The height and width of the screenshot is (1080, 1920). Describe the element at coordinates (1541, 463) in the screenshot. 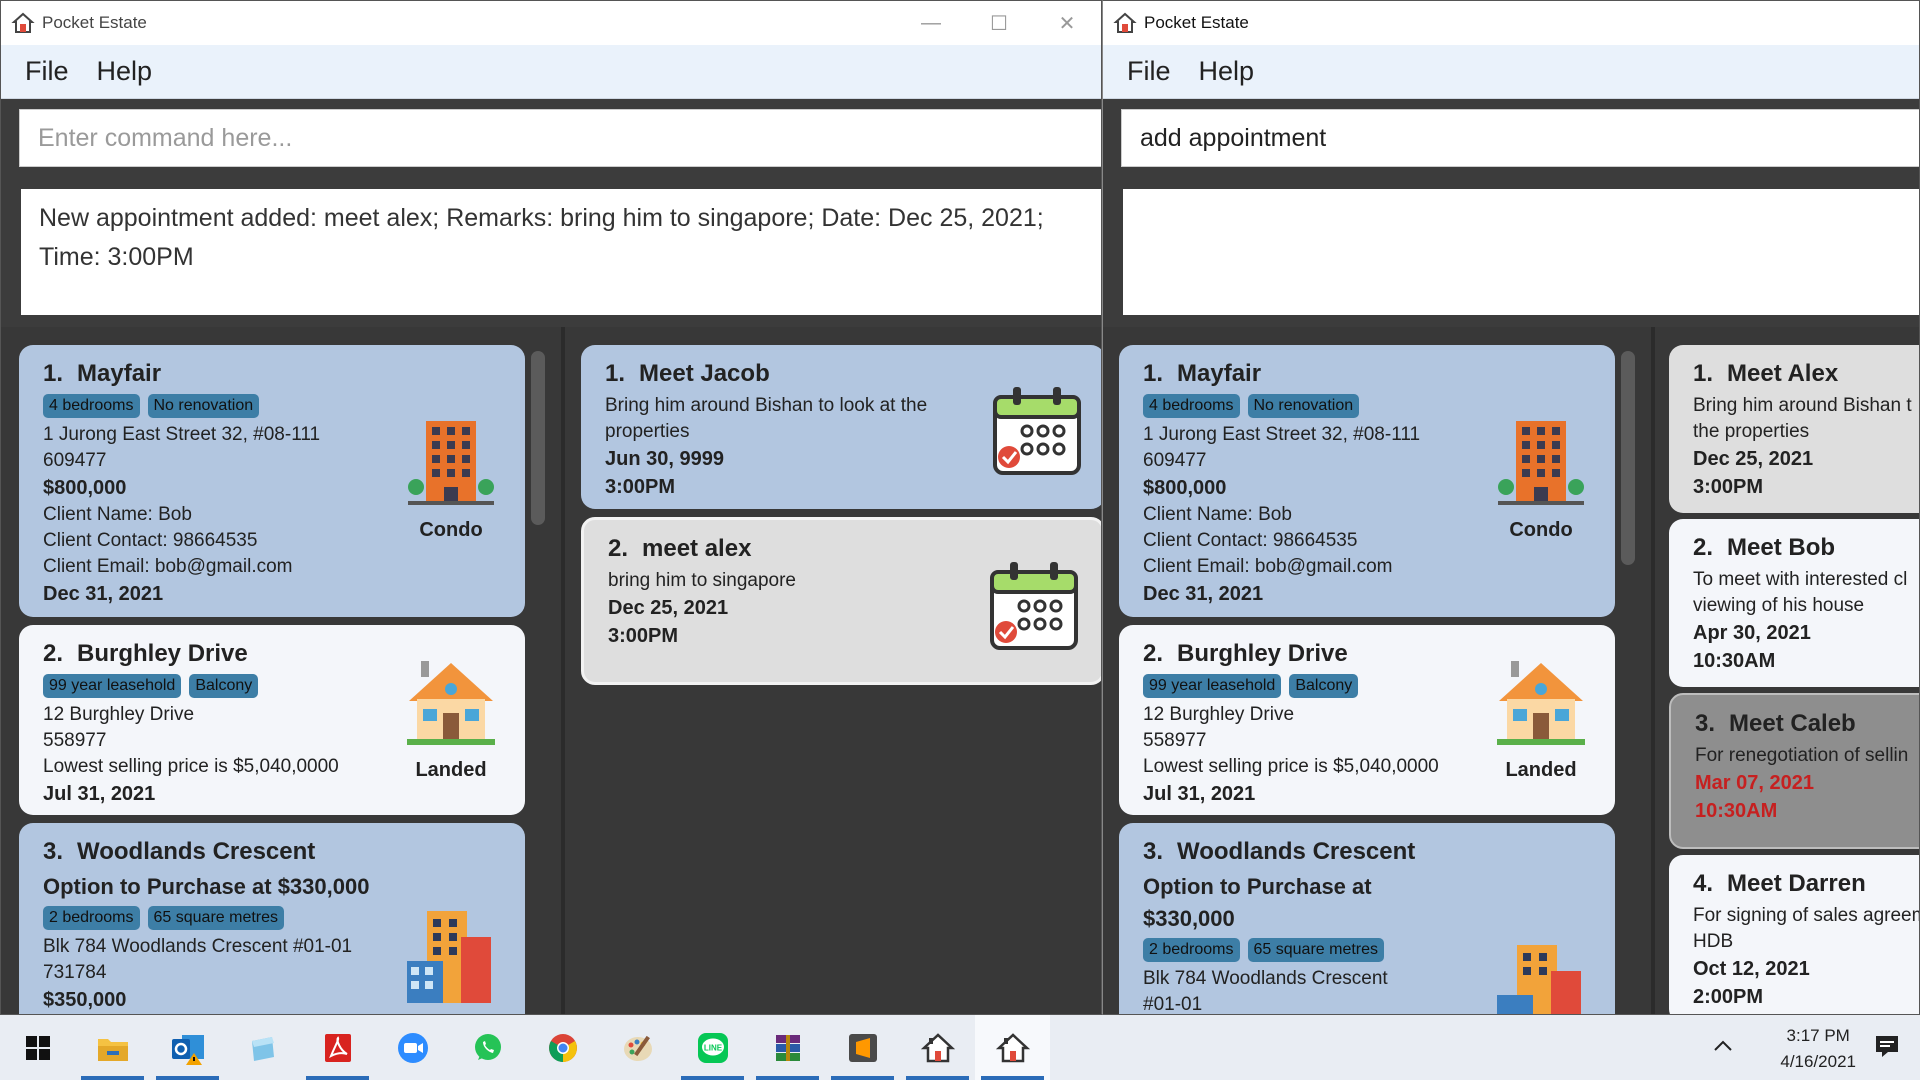

I see `condo-icon` at that location.